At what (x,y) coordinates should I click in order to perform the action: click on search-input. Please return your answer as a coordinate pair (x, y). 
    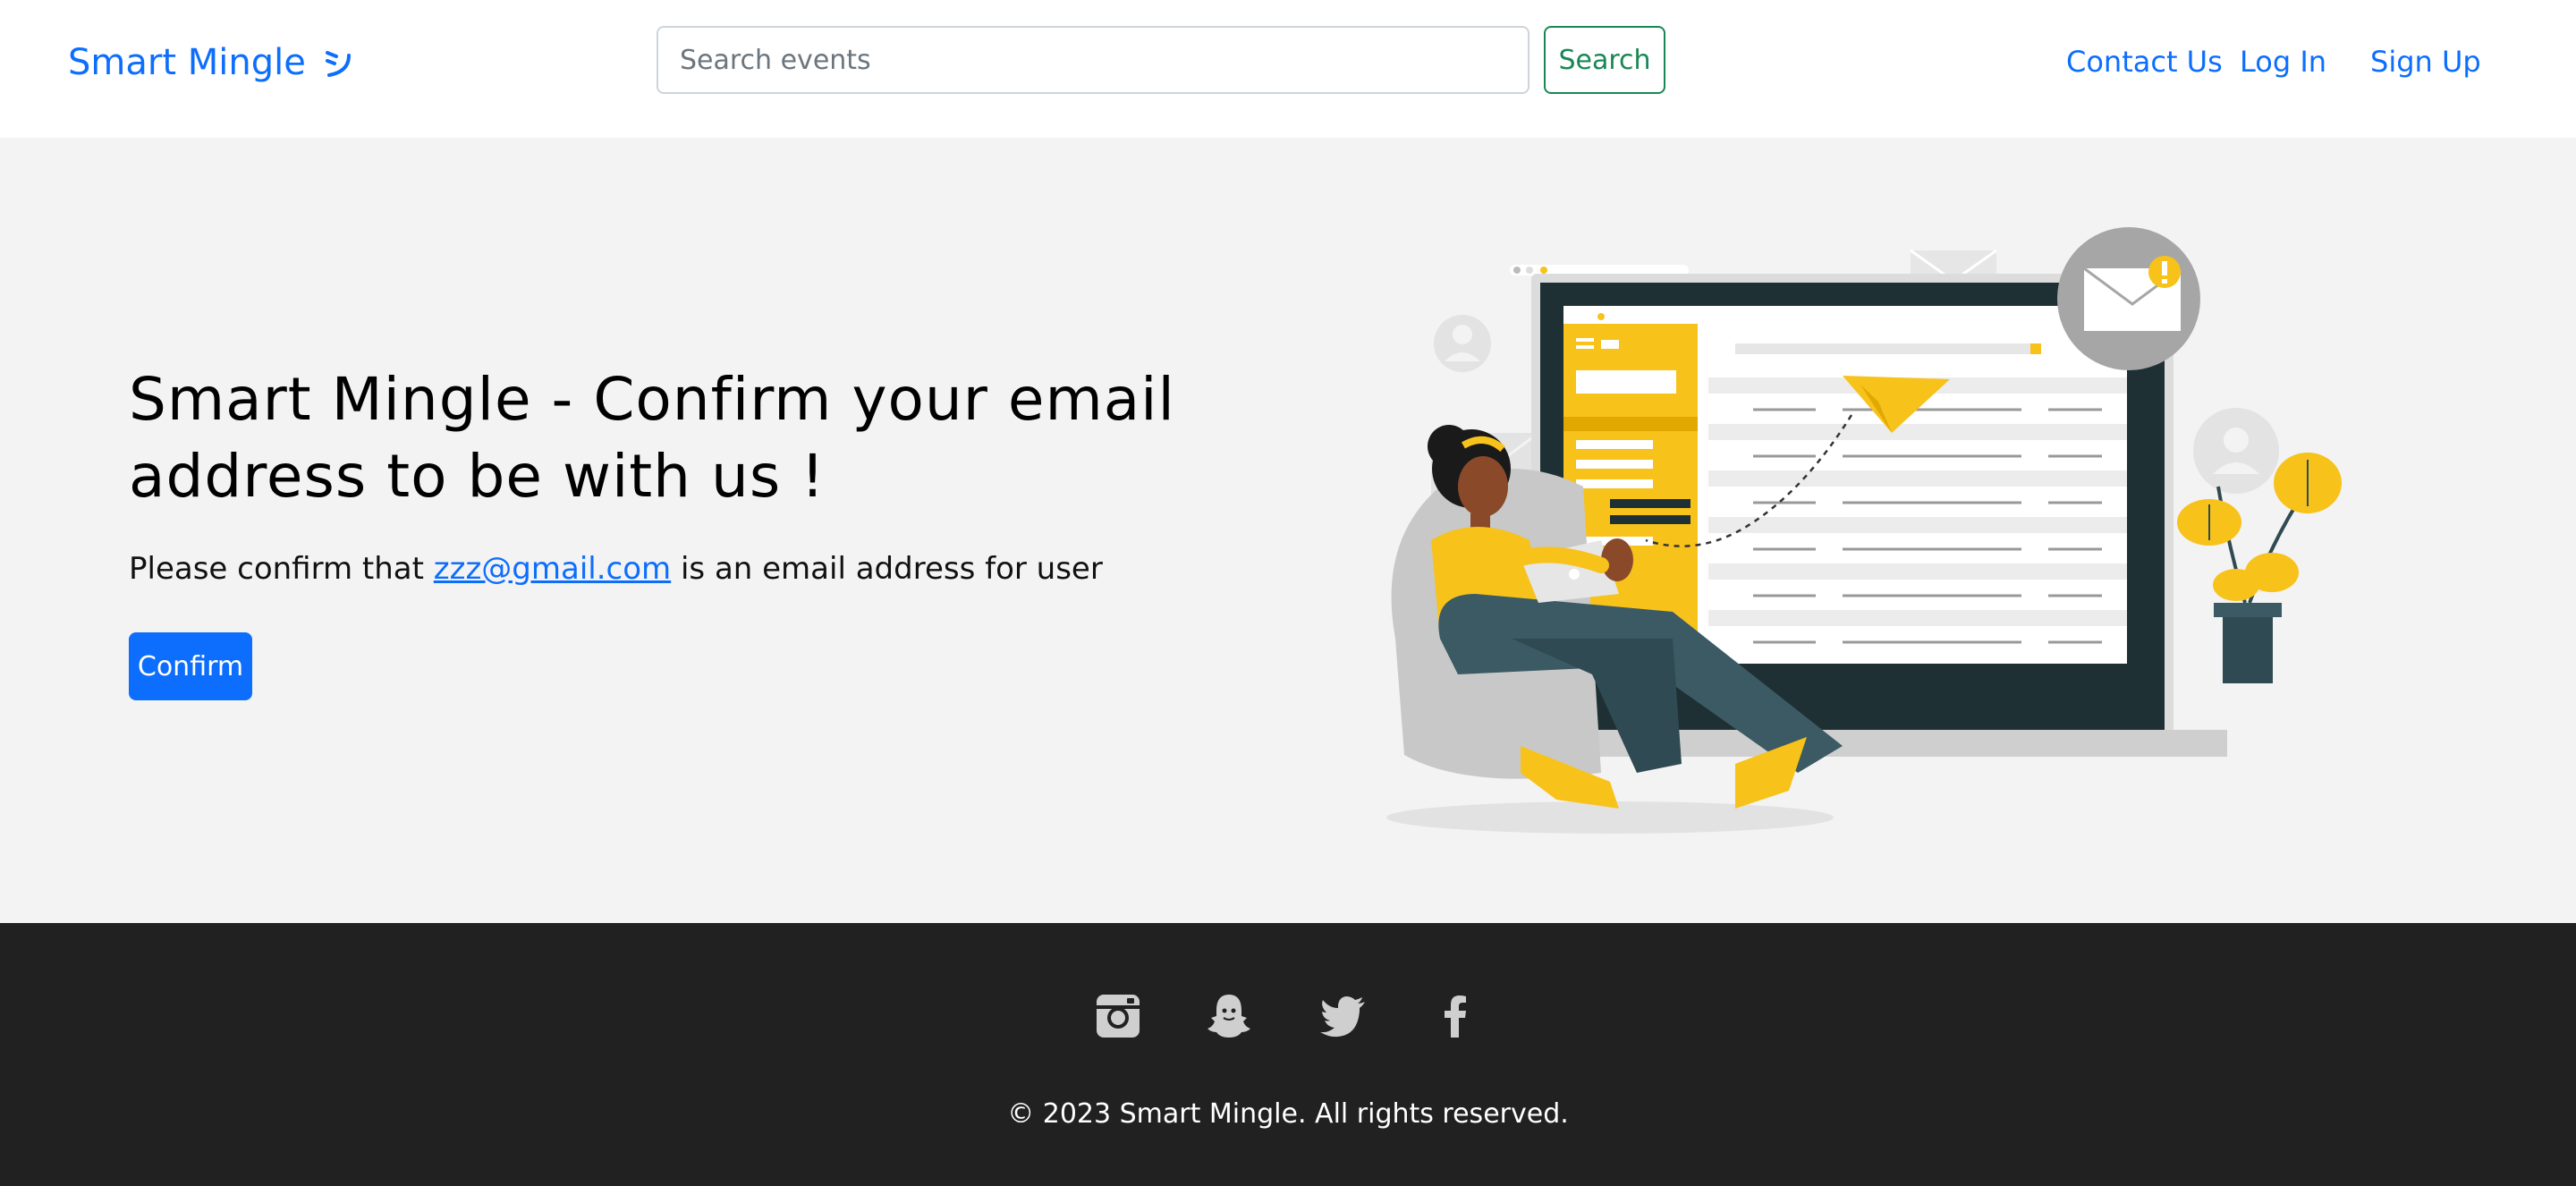
    Looking at the image, I should click on (1093, 60).